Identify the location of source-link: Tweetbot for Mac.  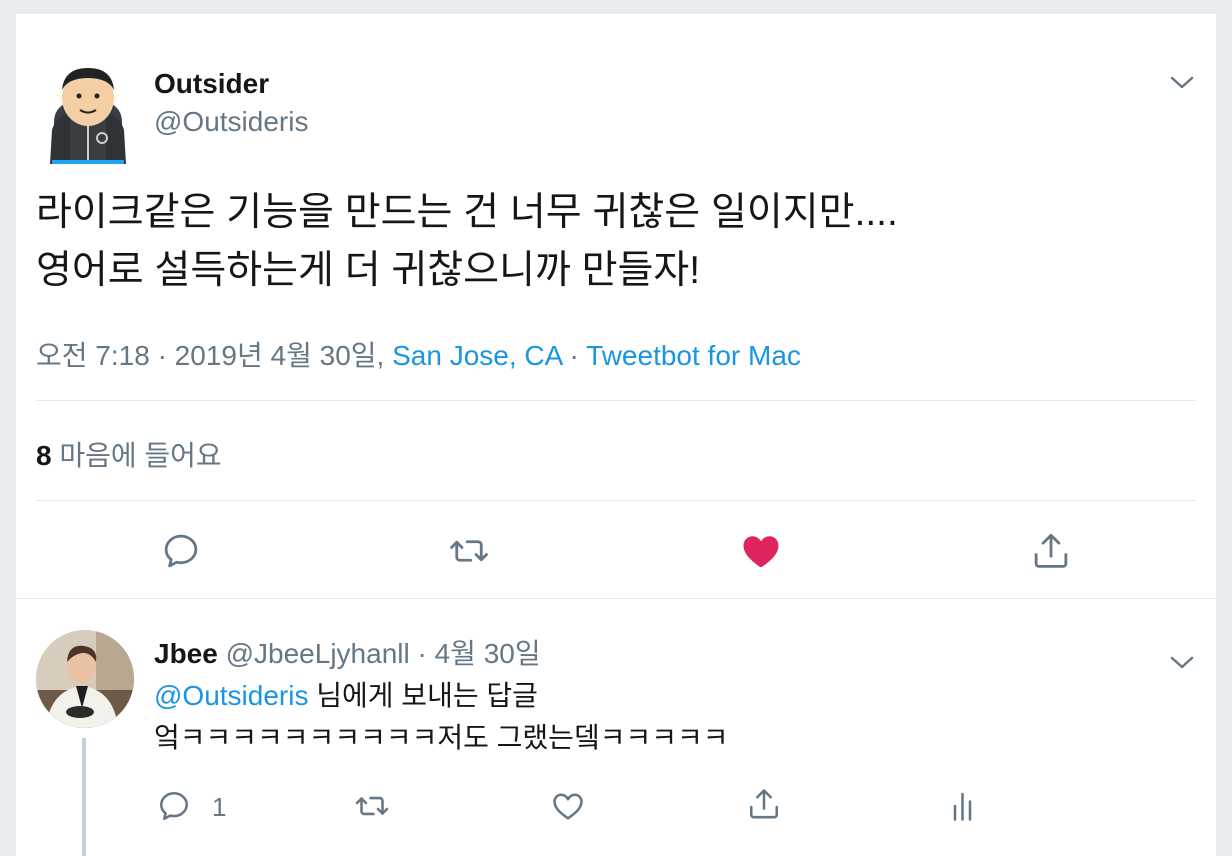
(693, 355).